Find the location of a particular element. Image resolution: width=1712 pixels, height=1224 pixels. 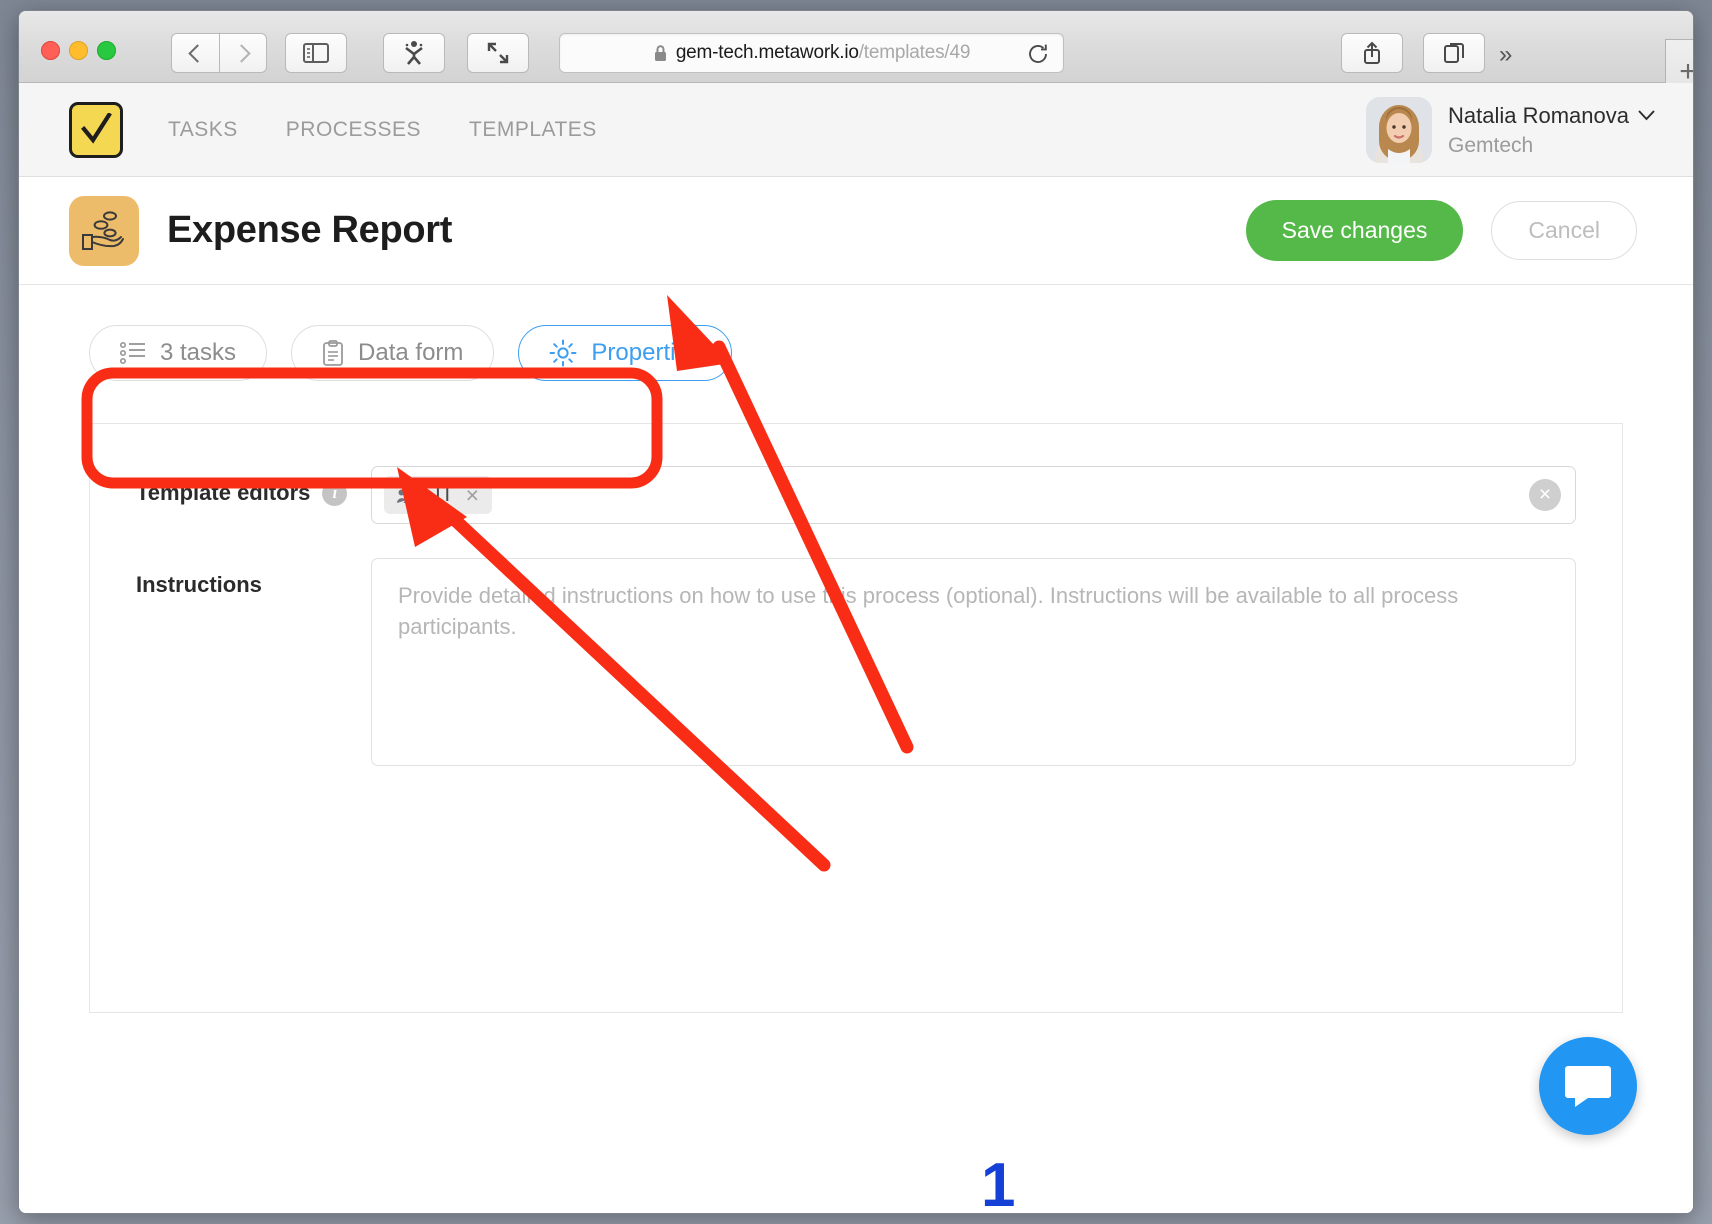

nav-item-templates: TEMPLATES is located at coordinates (533, 130).